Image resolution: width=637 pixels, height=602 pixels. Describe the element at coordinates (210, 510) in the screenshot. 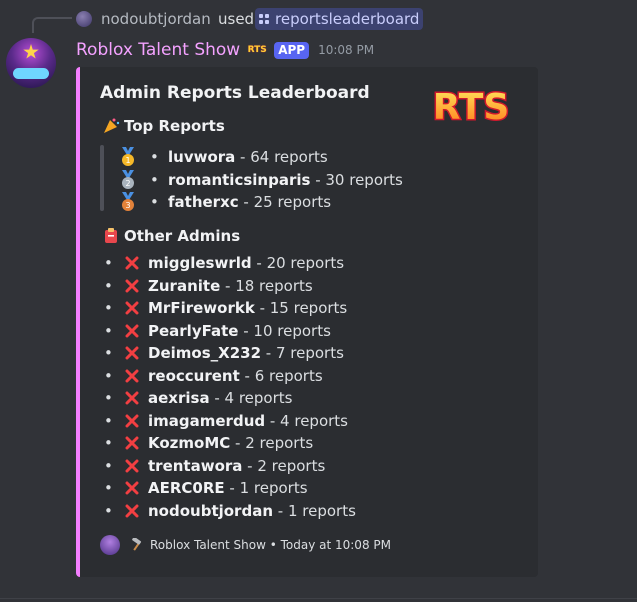

I see `admin-name: nodoubtjordan` at that location.